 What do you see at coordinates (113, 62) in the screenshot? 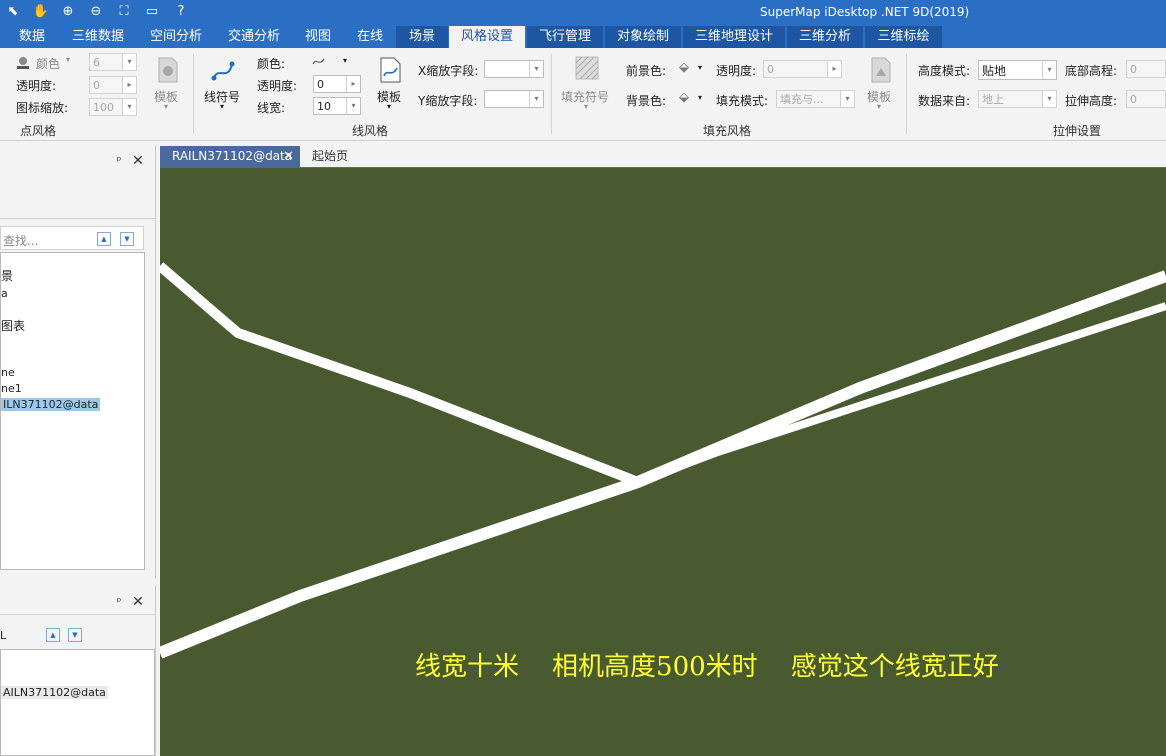
I see `point-size-input: 6 ▾` at bounding box center [113, 62].